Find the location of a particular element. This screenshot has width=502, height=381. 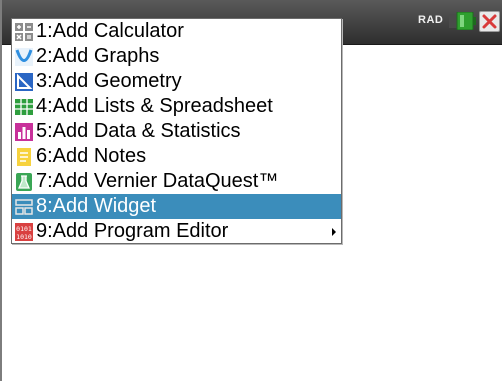

battery-icon is located at coordinates (462, 21).